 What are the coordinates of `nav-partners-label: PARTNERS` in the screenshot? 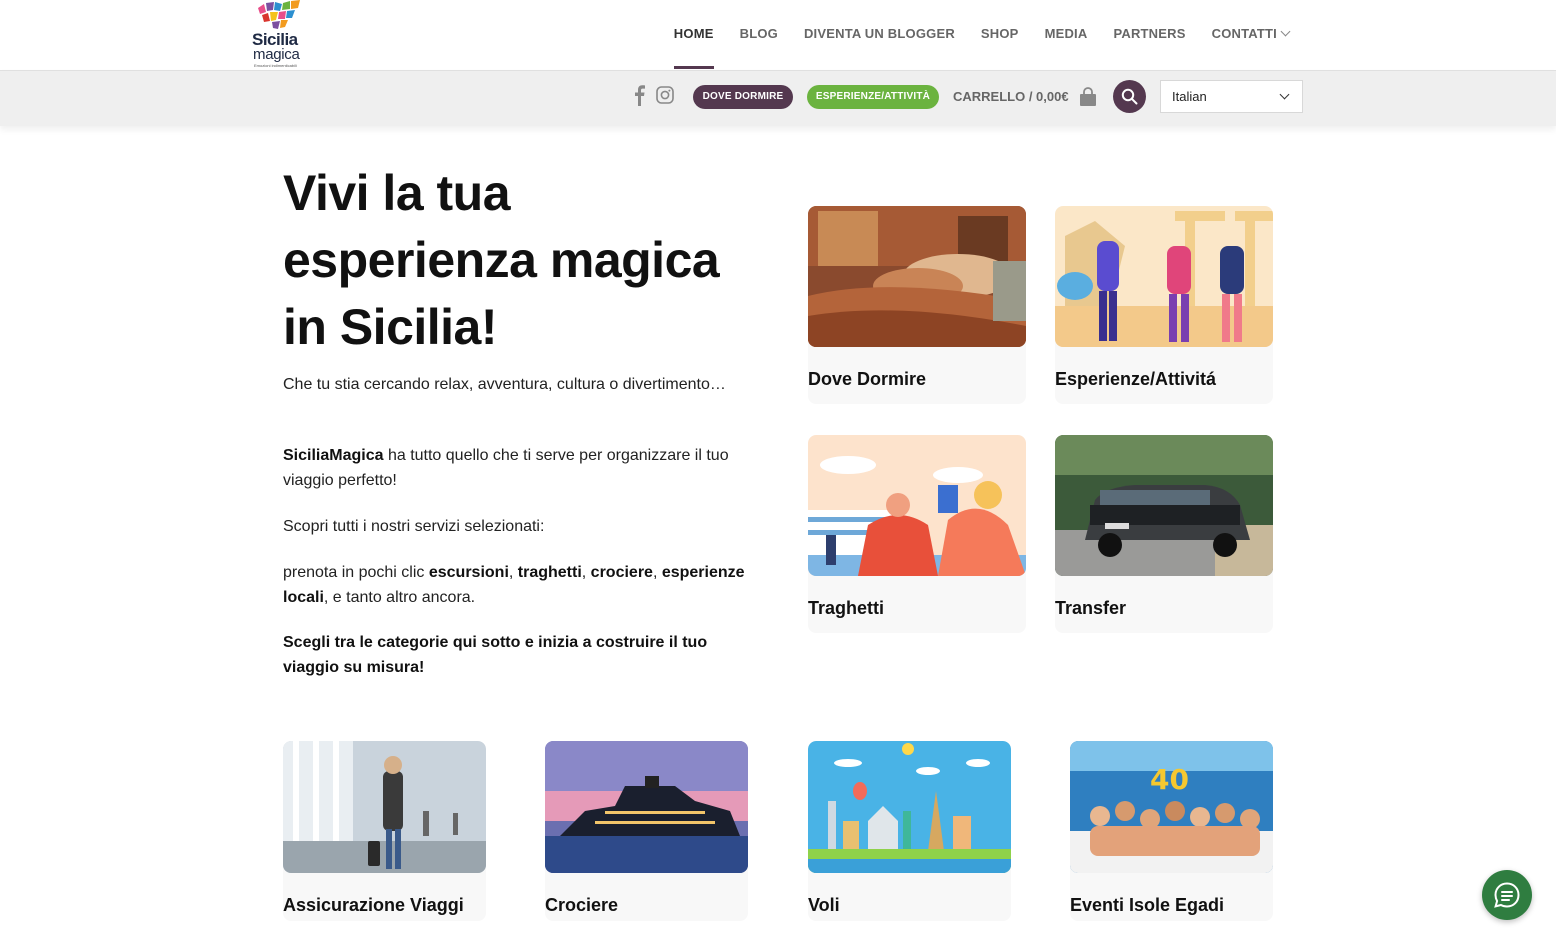 It's located at (1149, 33).